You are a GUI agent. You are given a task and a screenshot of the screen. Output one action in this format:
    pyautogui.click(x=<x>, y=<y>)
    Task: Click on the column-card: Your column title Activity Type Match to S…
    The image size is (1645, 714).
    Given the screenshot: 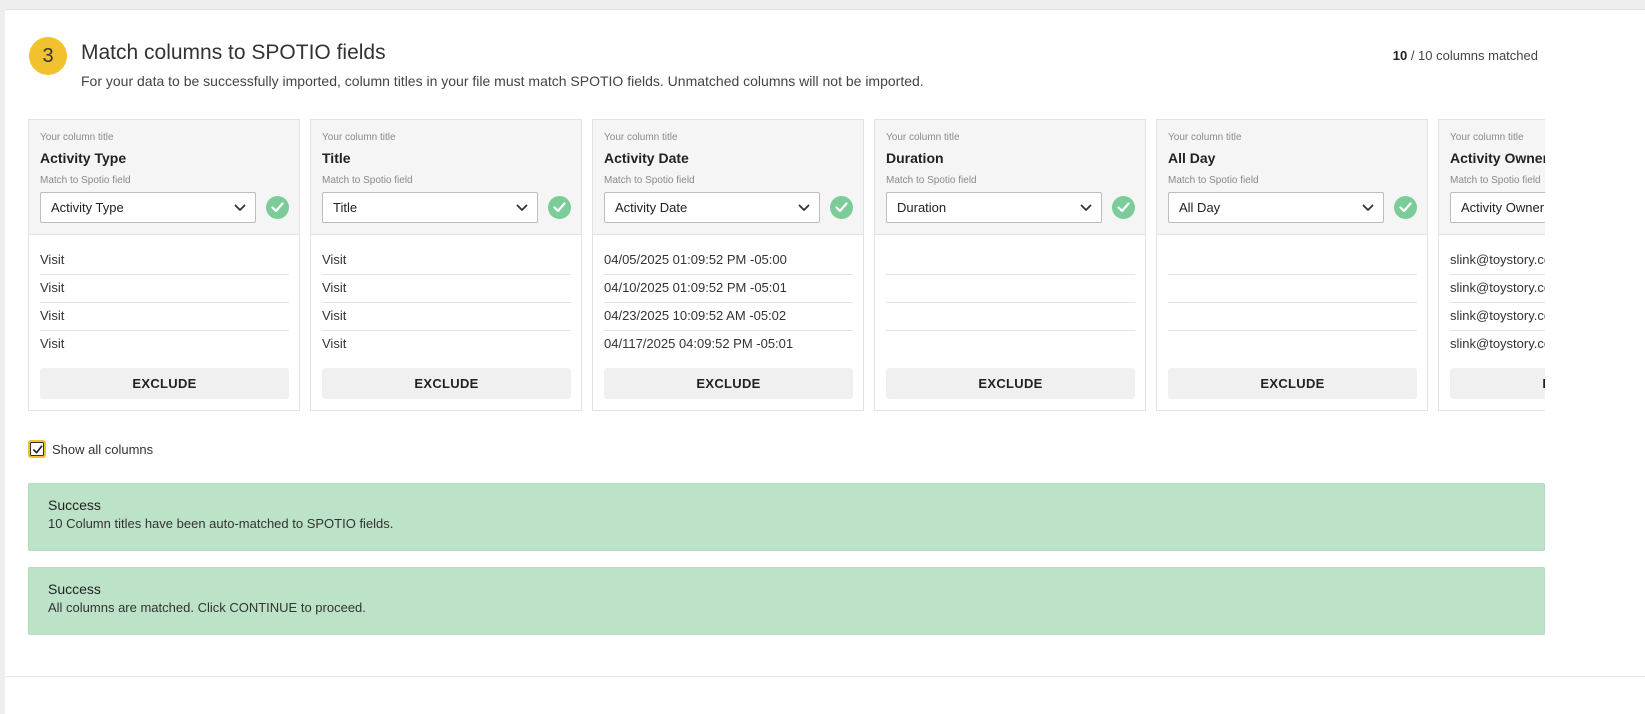 What is the action you would take?
    pyautogui.click(x=164, y=265)
    